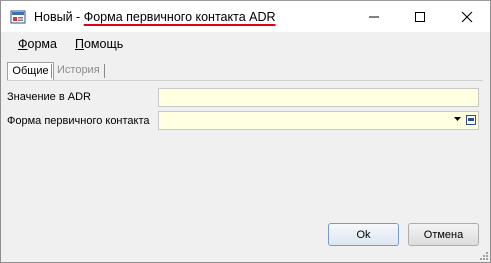  Describe the element at coordinates (318, 97) in the screenshot. I see `adr-value-input` at that location.